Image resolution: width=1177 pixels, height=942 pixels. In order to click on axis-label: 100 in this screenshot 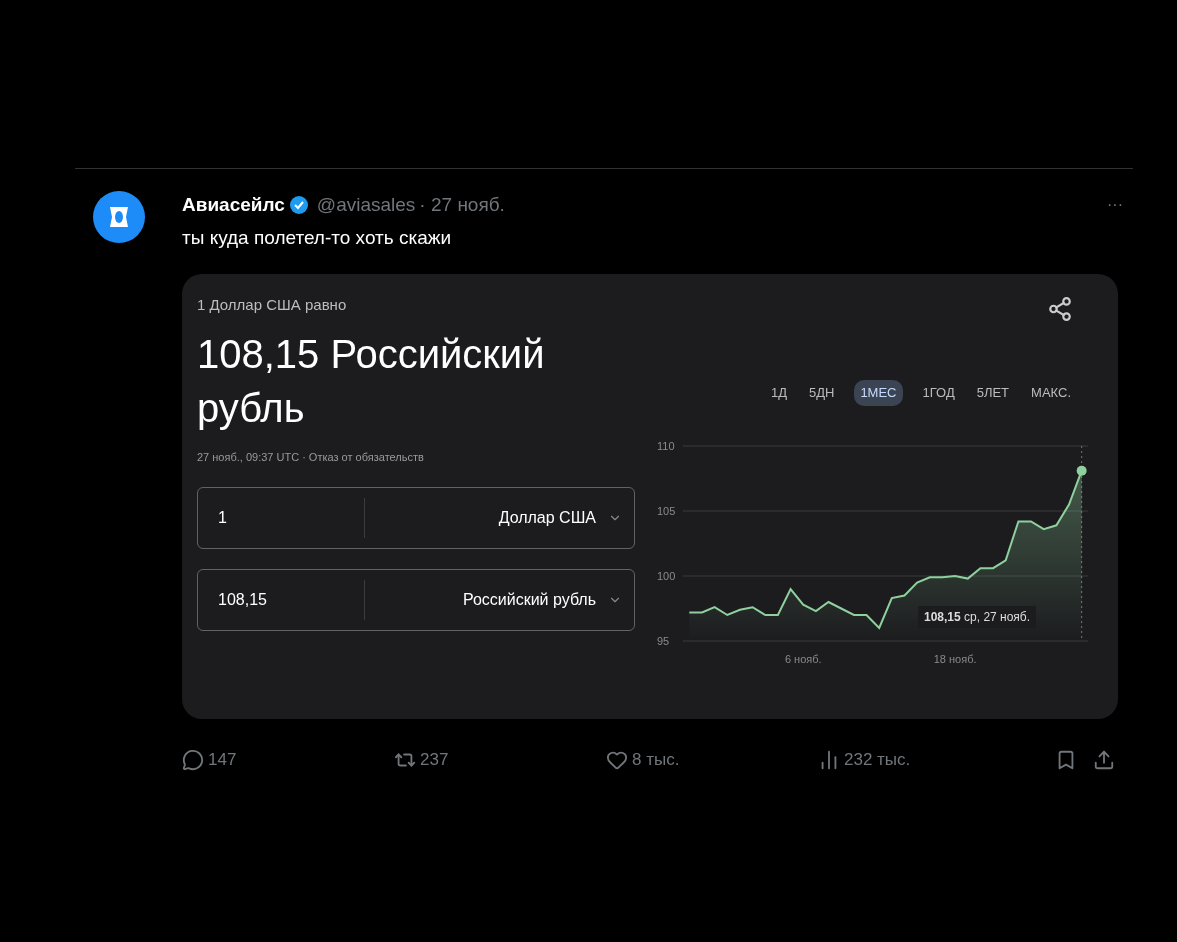, I will do `click(666, 575)`.